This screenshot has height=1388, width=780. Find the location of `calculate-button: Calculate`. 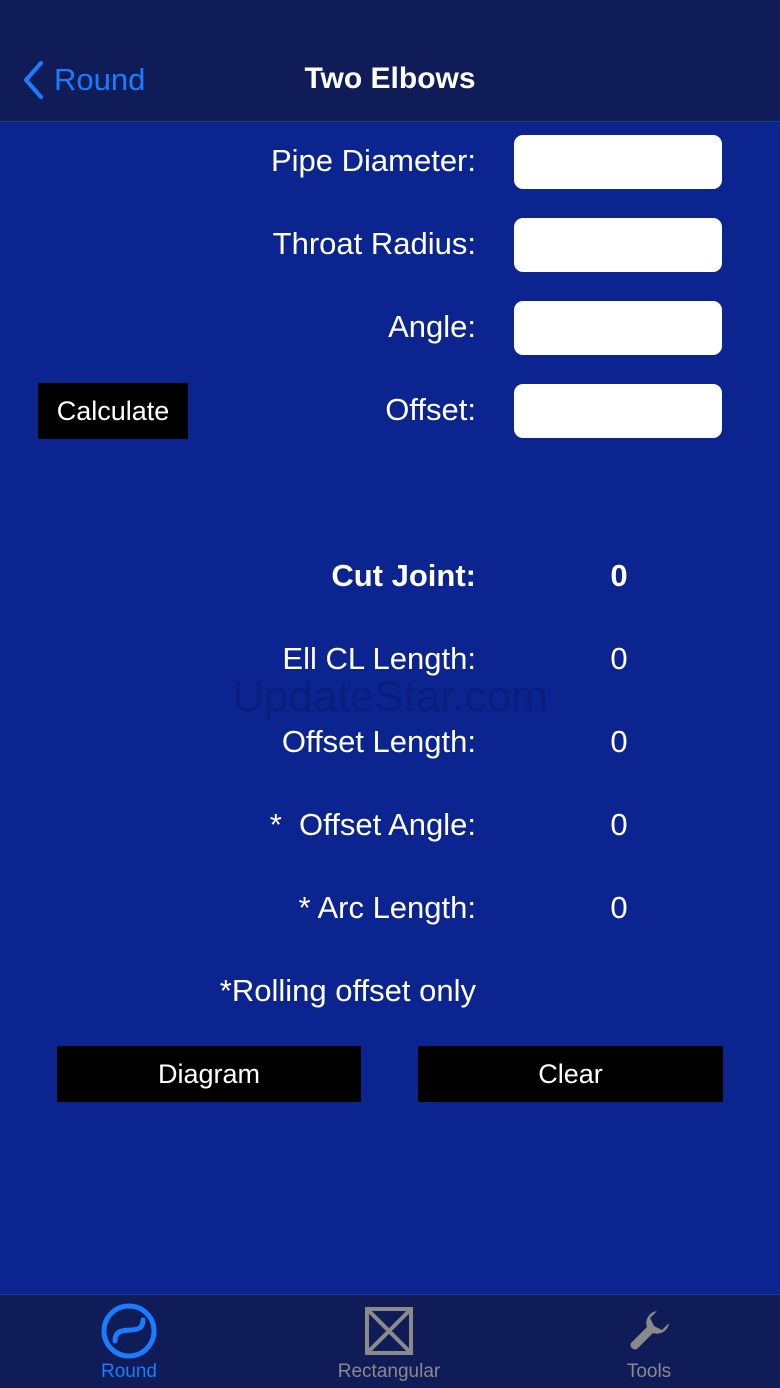

calculate-button: Calculate is located at coordinates (113, 411).